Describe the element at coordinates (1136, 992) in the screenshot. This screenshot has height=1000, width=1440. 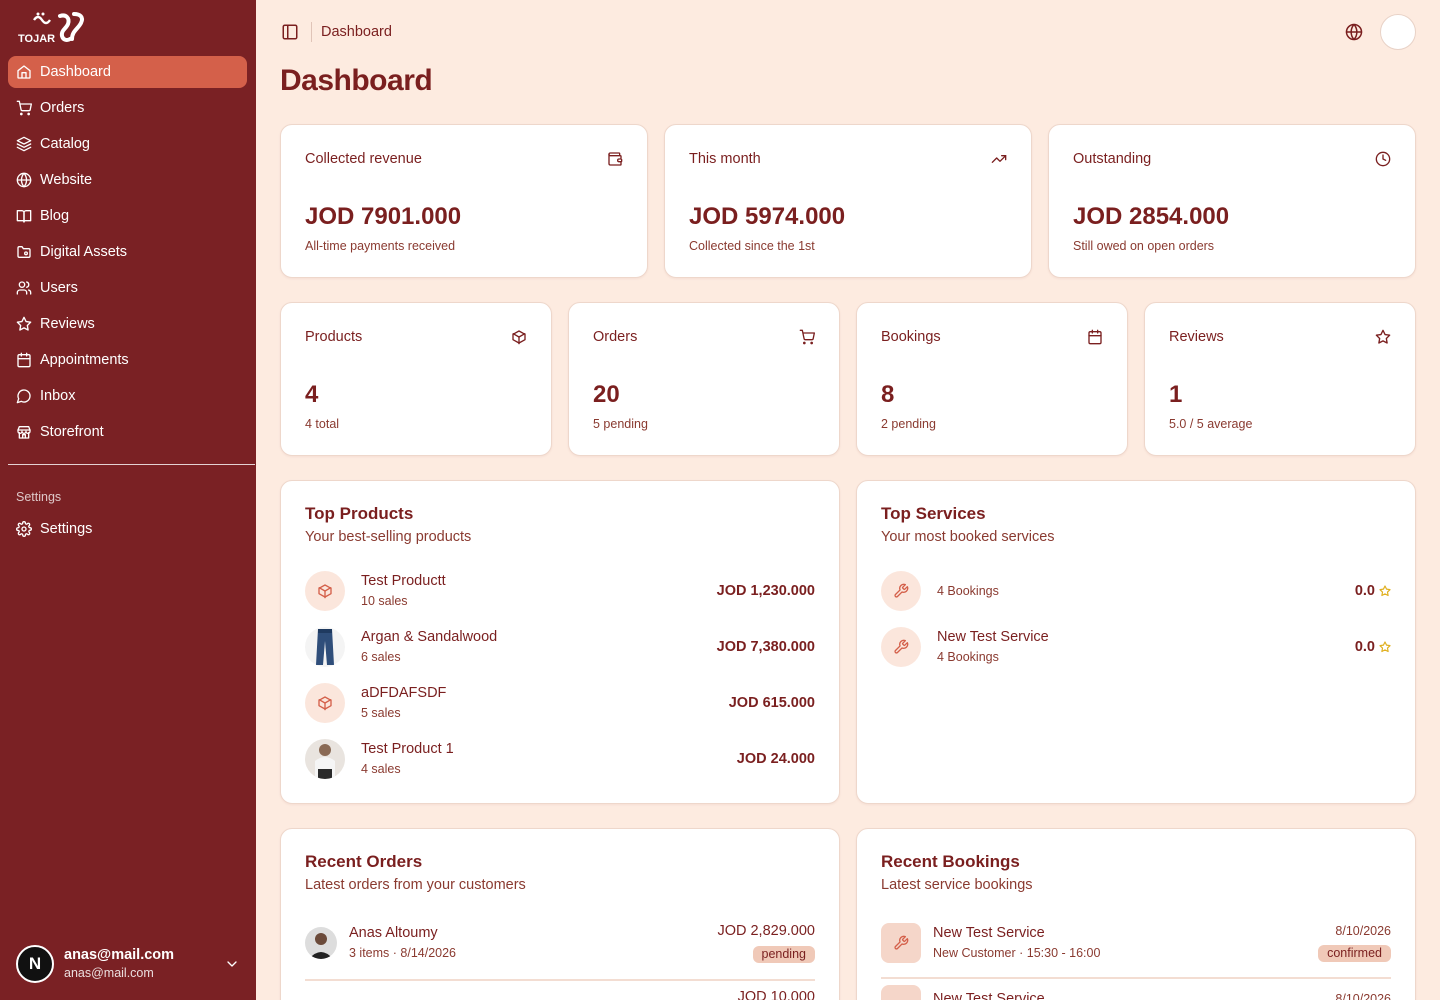
I see `table-row: New Test Service 8/10/2026` at that location.